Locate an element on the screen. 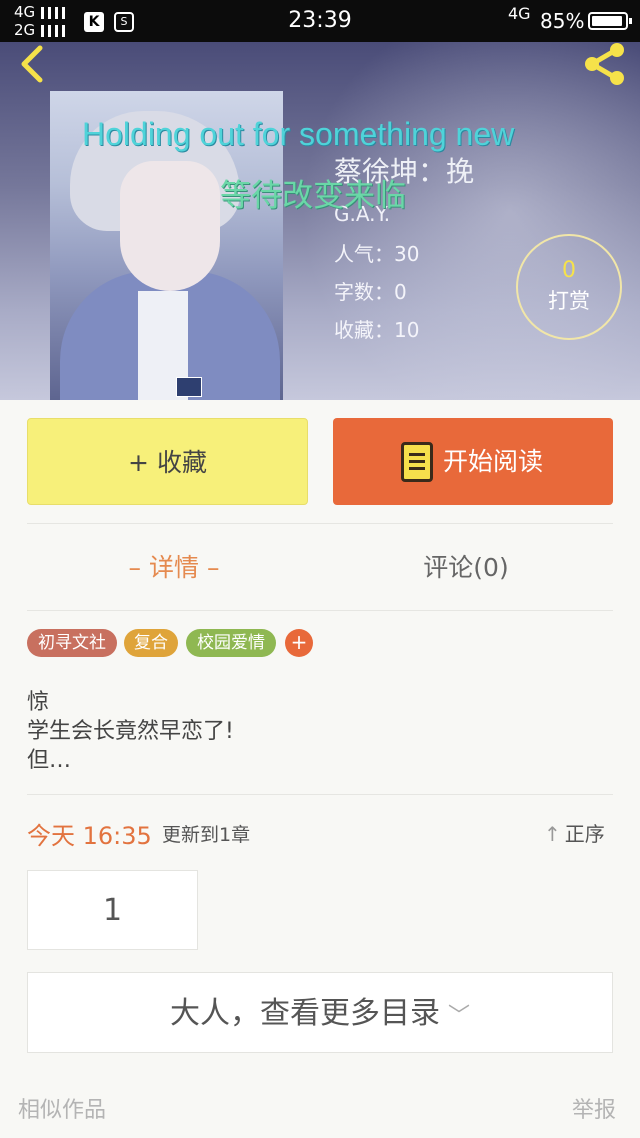 The height and width of the screenshot is (1138, 640). update-status: 更新到1章 is located at coordinates (206, 835).